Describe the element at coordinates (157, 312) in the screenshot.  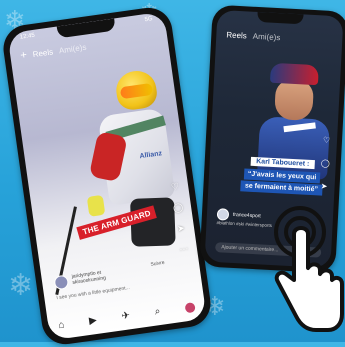
I see `search-icon: ⌕` at that location.